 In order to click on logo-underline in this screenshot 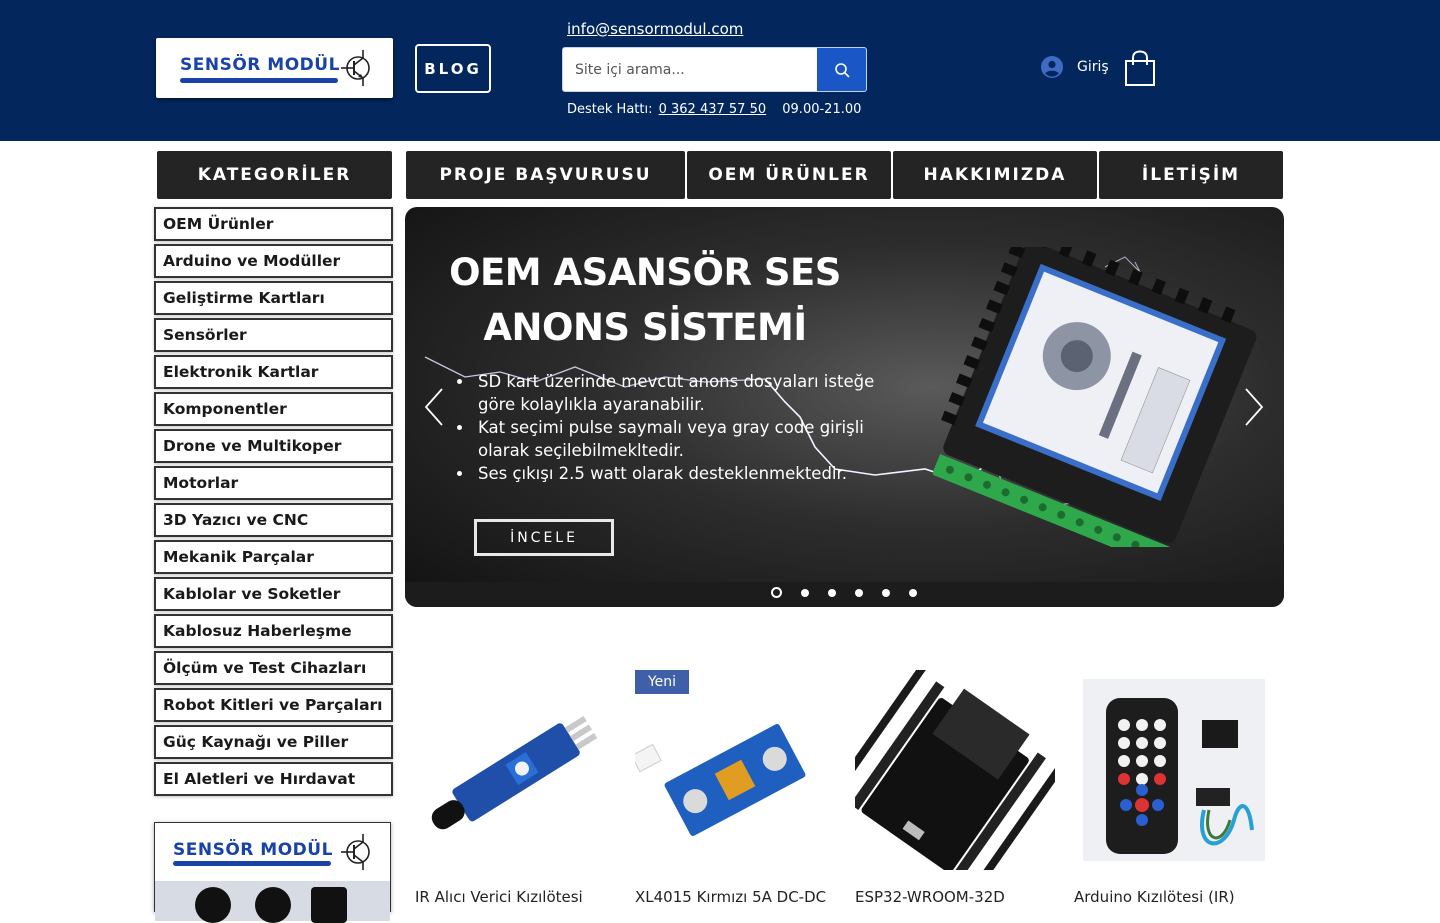, I will do `click(259, 80)`.